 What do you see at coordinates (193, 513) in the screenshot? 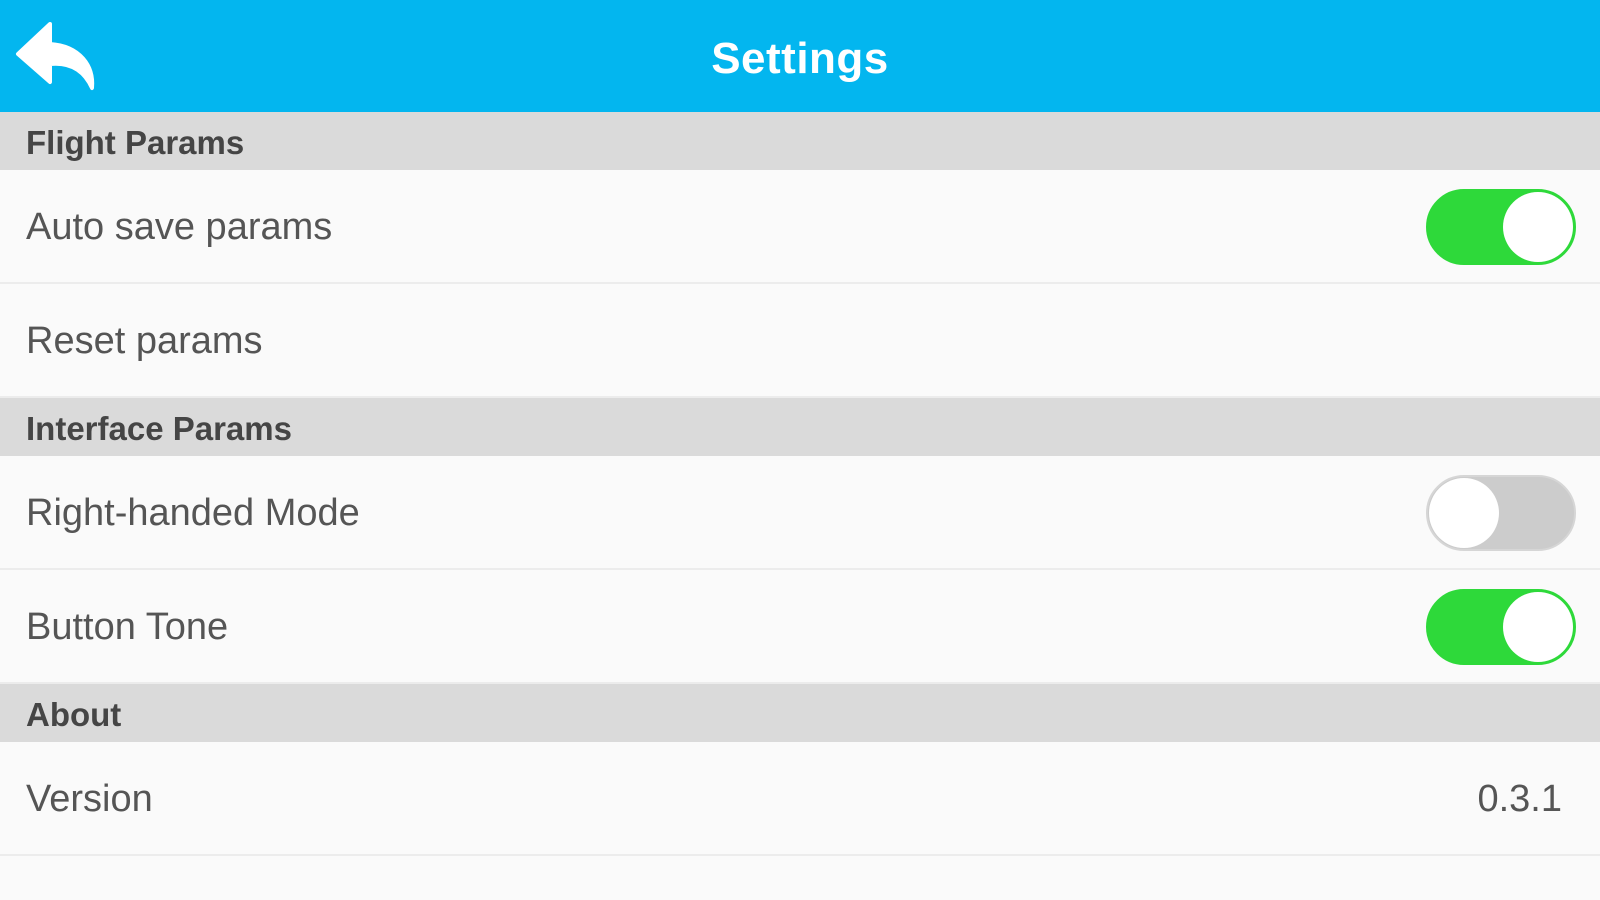
I see `setting-label: Right-handed Mode` at bounding box center [193, 513].